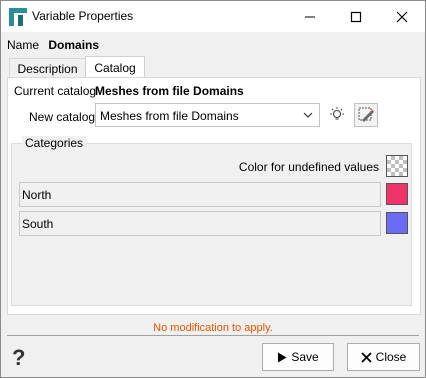  Describe the element at coordinates (55, 91) in the screenshot. I see `current-catalog-label: Current catalog` at that location.